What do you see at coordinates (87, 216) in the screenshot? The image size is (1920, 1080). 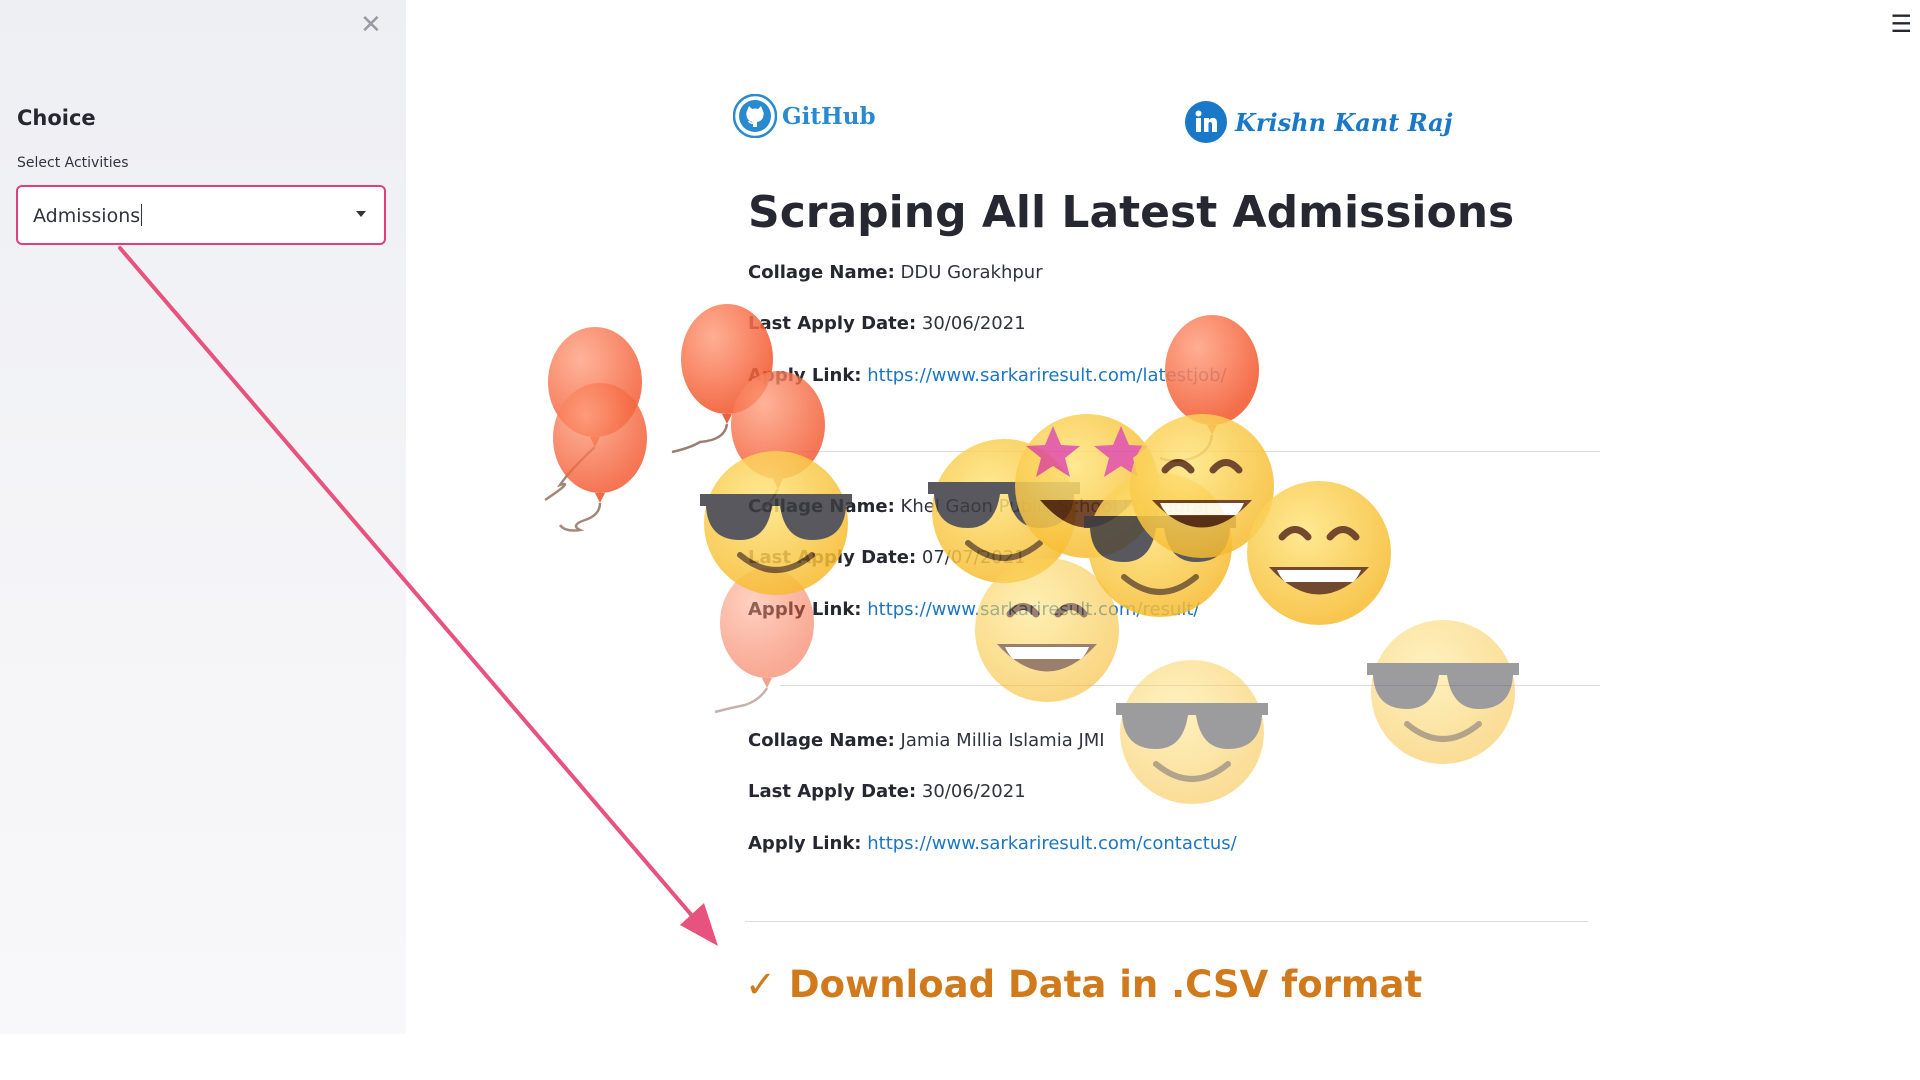 I see `select-value: Admissions` at bounding box center [87, 216].